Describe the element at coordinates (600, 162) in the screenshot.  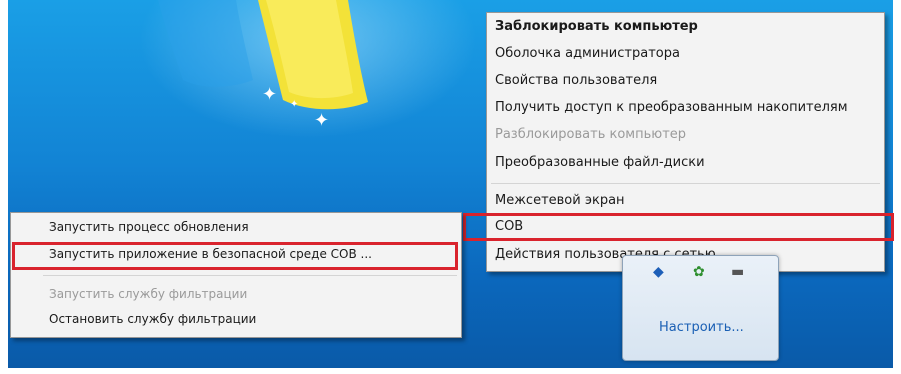
I see `menu-item-converted-file-disks: Преобразованные файл-диски` at that location.